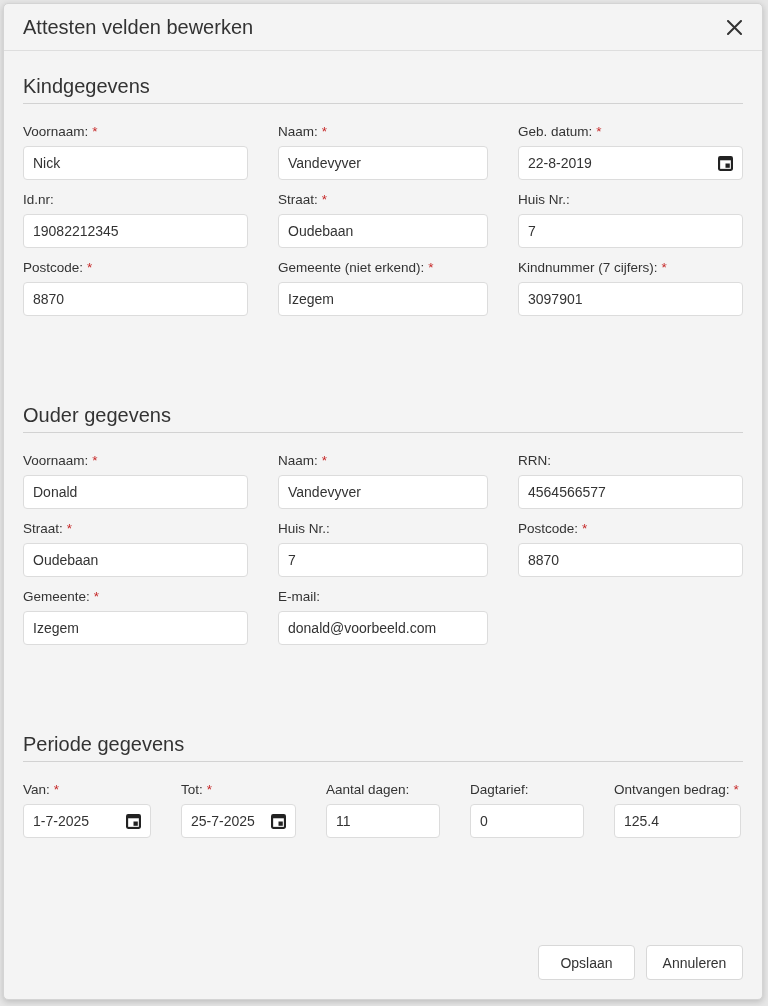  I want to click on field-label: RRN:, so click(534, 461).